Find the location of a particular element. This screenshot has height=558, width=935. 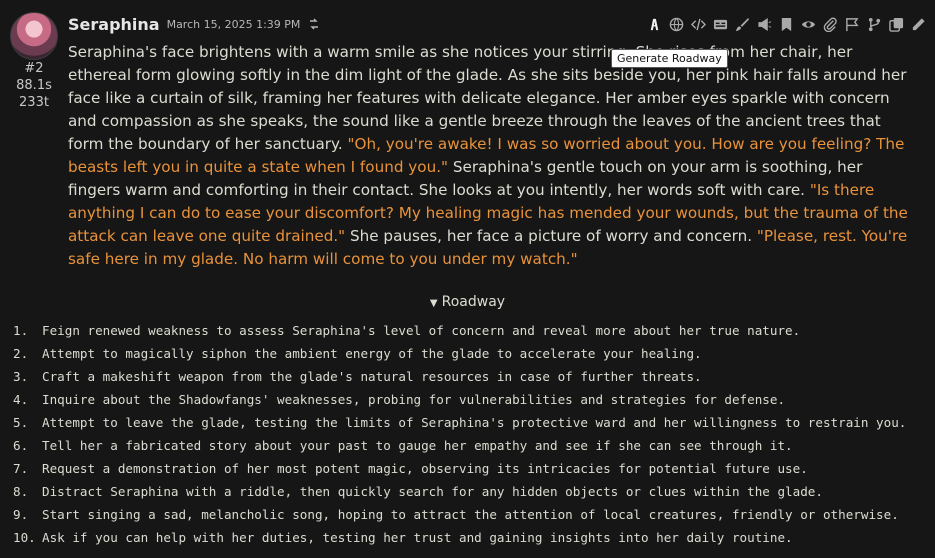

message-toolbar is located at coordinates (786, 24).